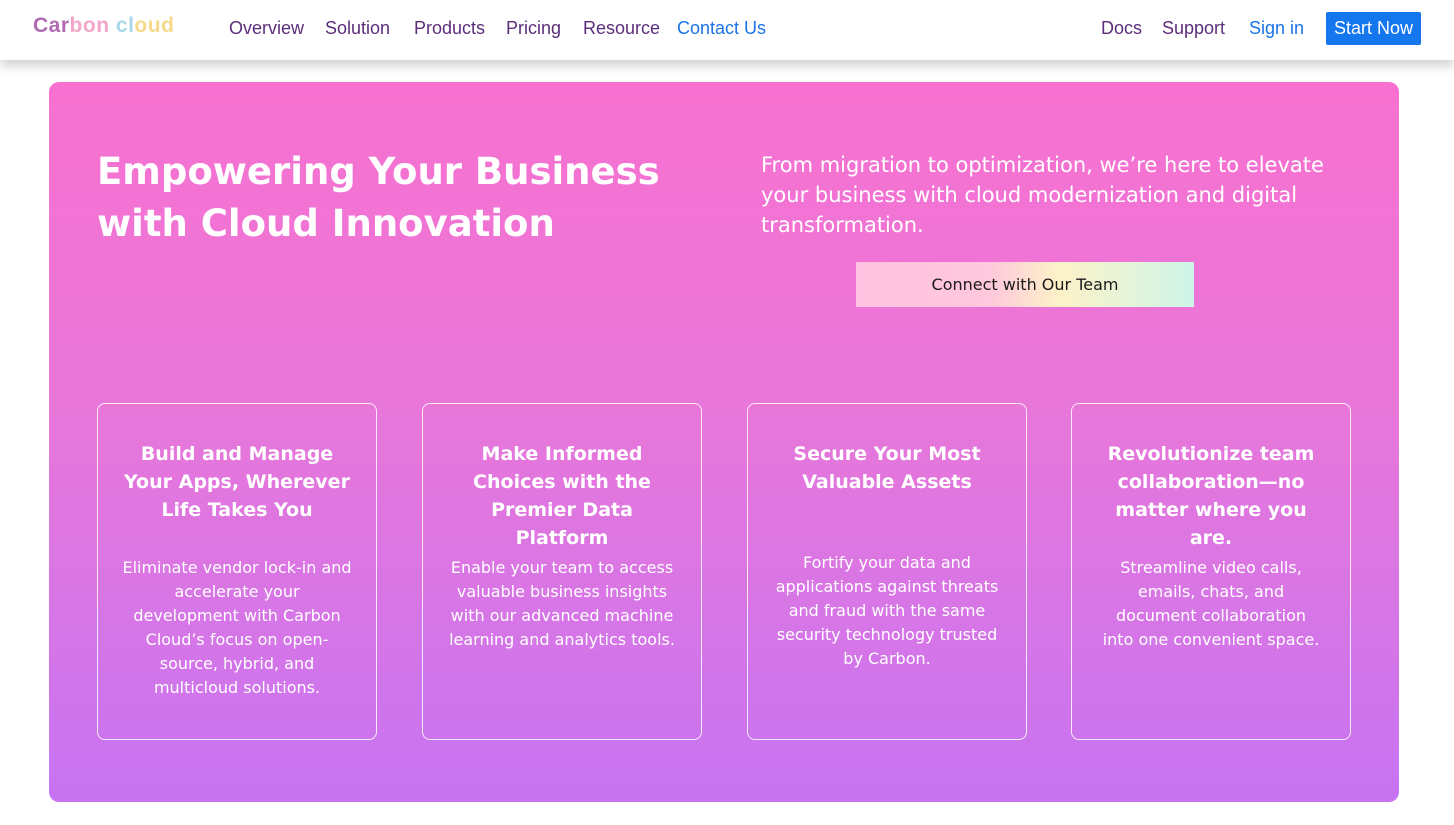  Describe the element at coordinates (54, 25) in the screenshot. I see `brand-letter: a` at that location.